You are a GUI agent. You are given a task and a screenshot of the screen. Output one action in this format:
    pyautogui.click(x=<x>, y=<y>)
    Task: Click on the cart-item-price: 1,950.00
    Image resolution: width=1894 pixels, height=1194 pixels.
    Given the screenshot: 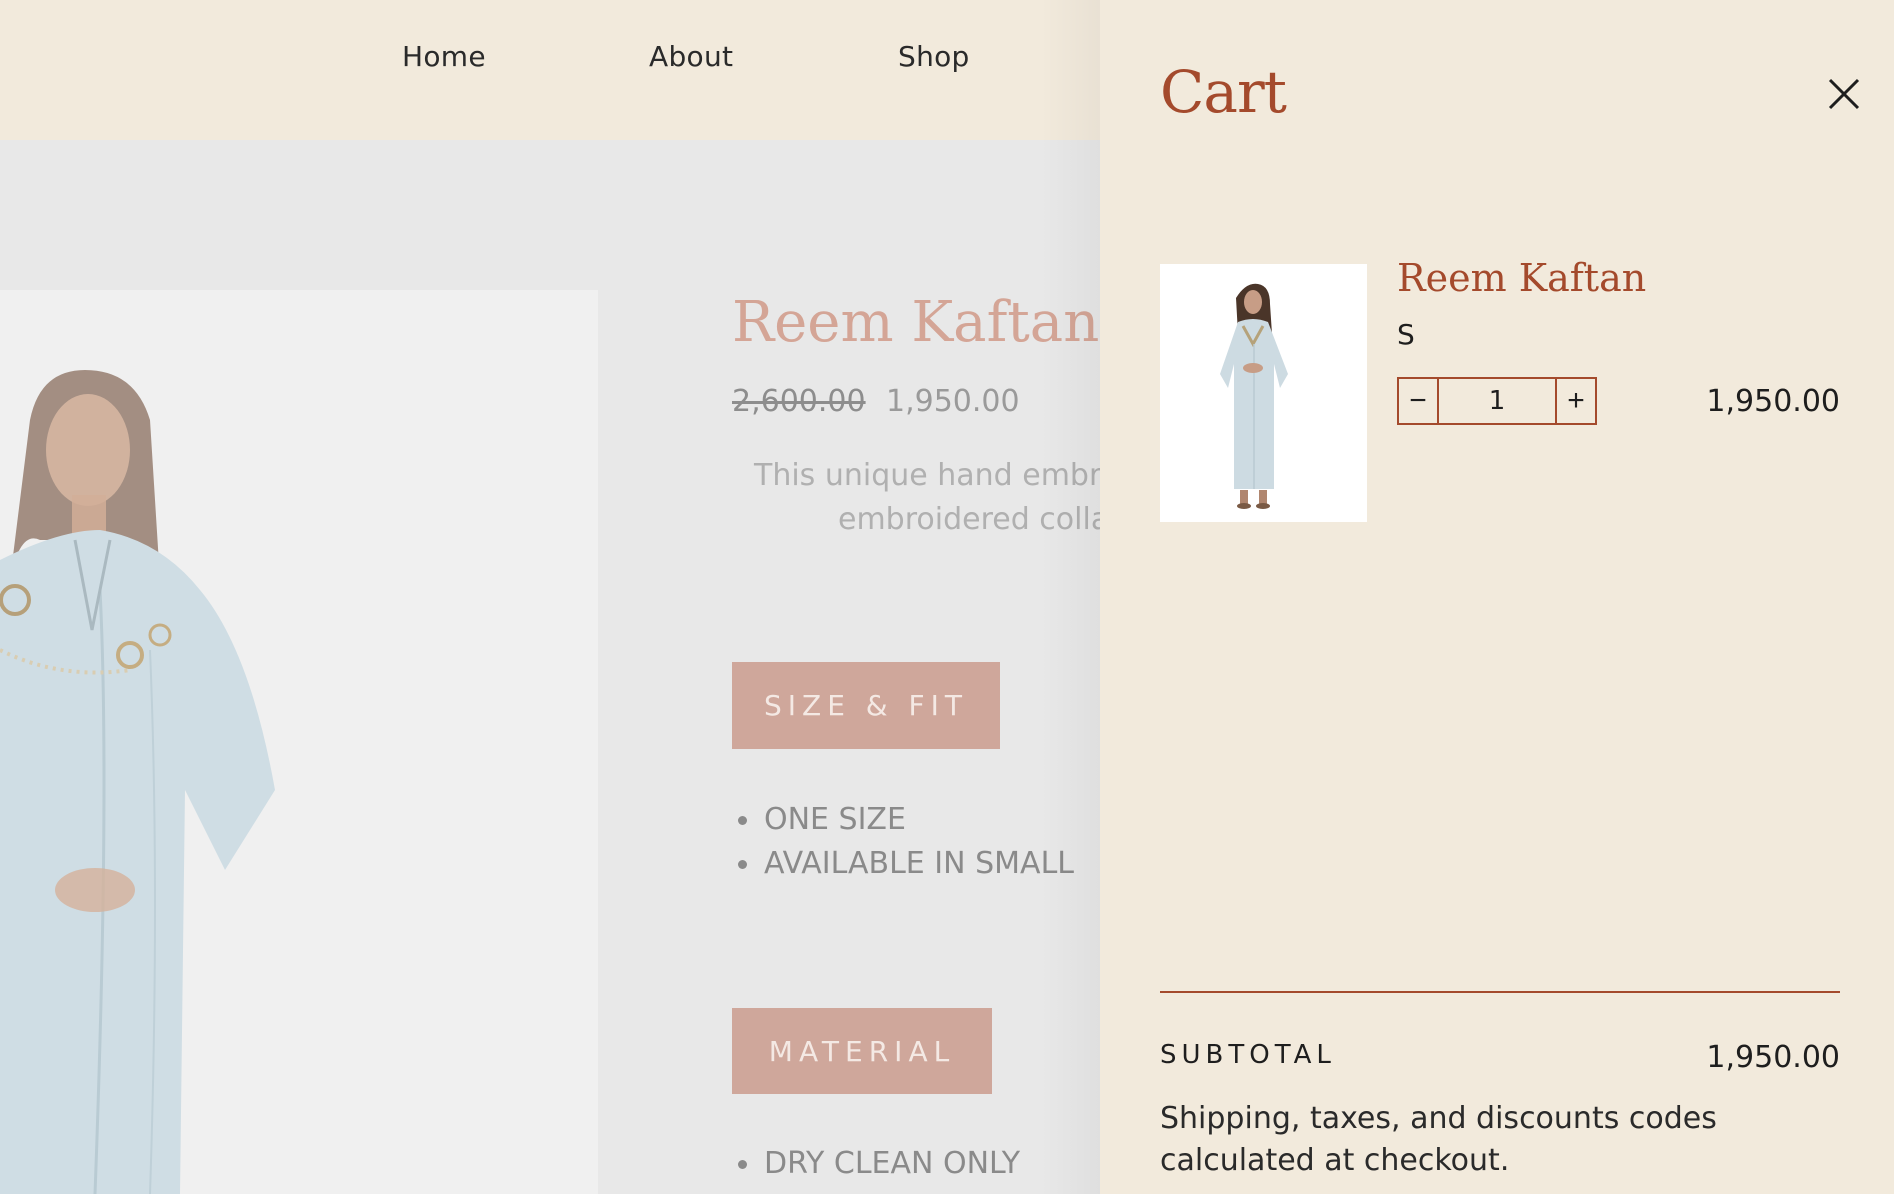 What is the action you would take?
    pyautogui.click(x=1773, y=401)
    